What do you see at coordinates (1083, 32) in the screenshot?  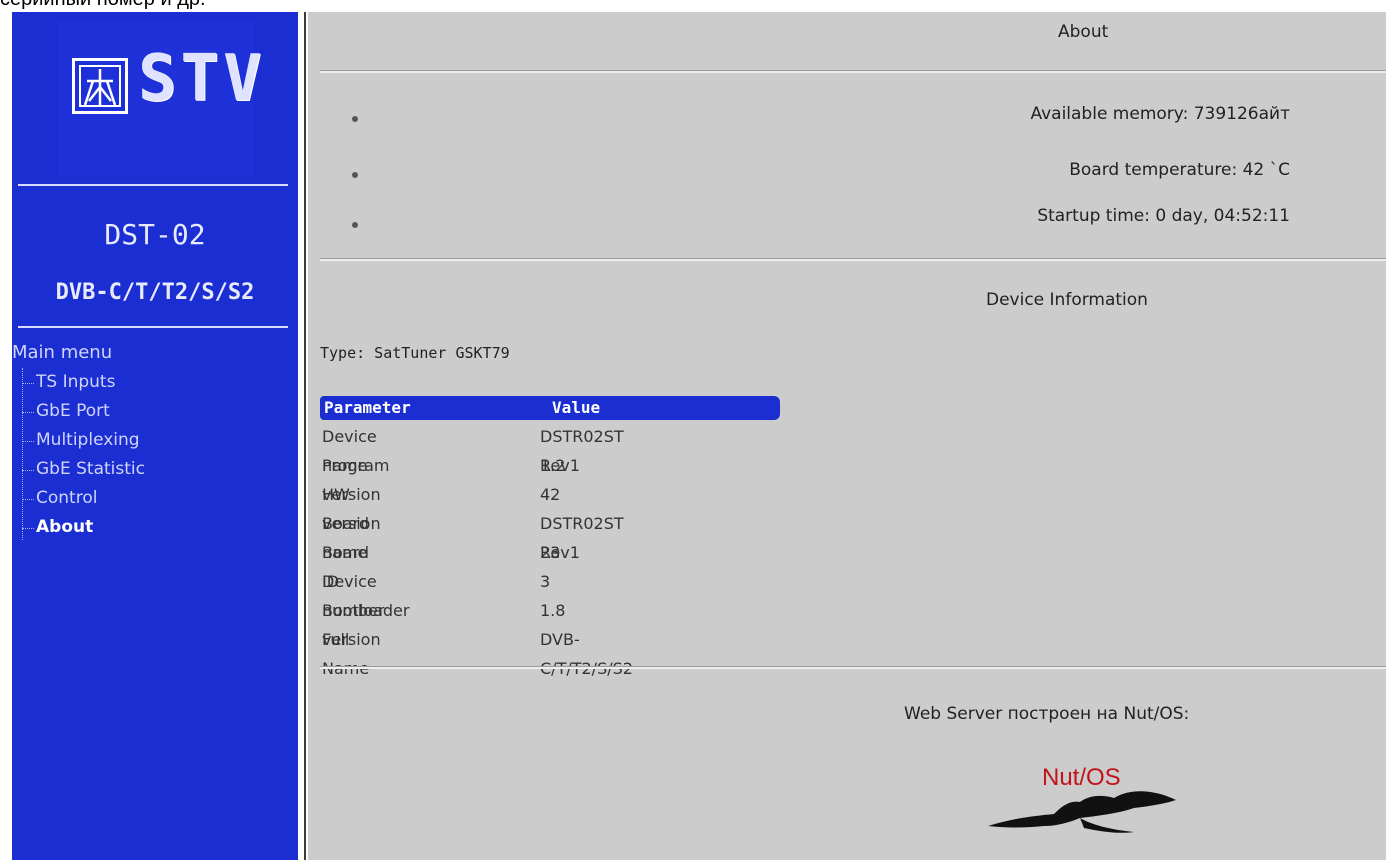 I see `page-title: About` at bounding box center [1083, 32].